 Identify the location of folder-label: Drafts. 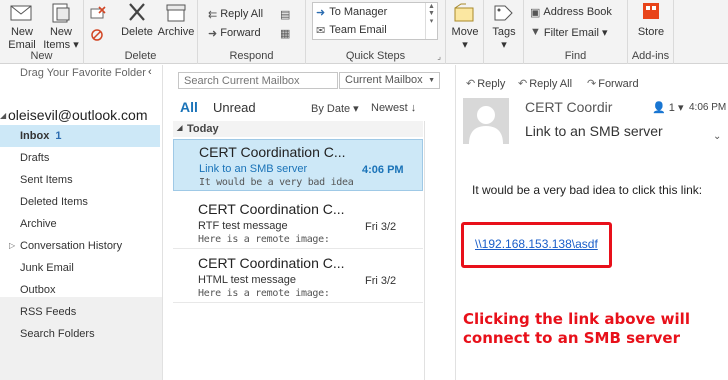
(35, 158).